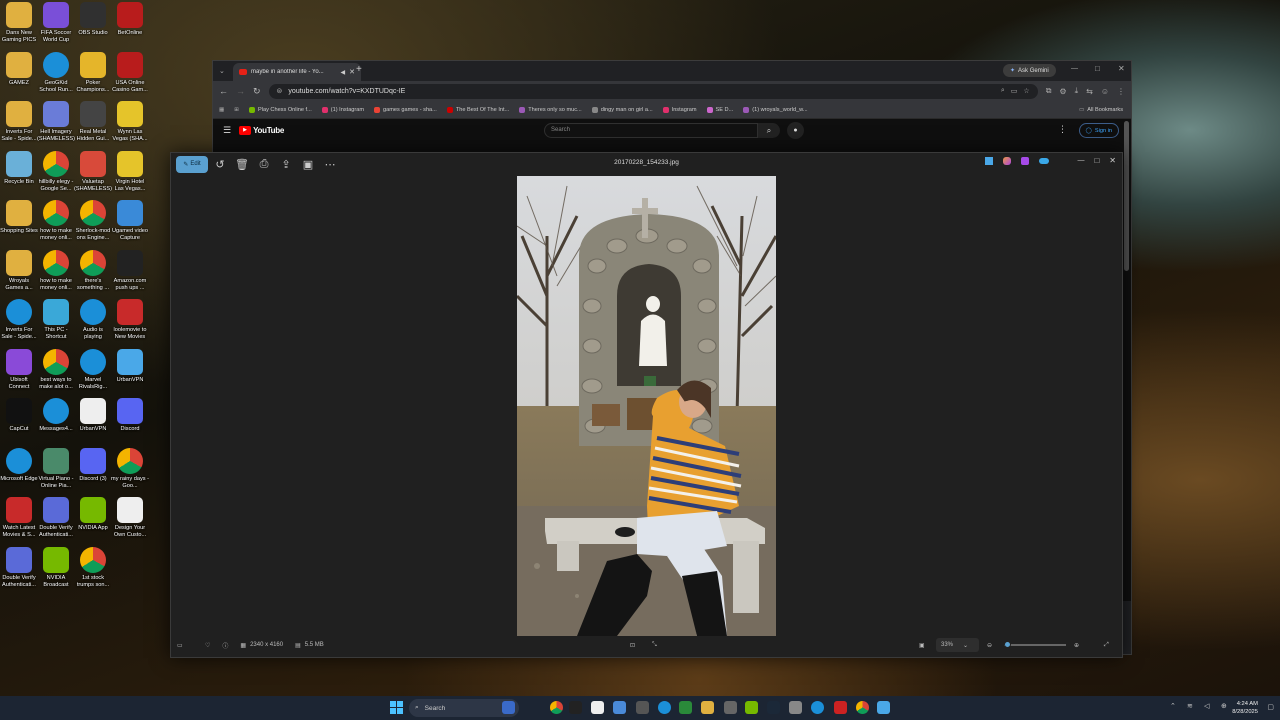  Describe the element at coordinates (242, 164) in the screenshot. I see `delete-button: 🗑` at that location.